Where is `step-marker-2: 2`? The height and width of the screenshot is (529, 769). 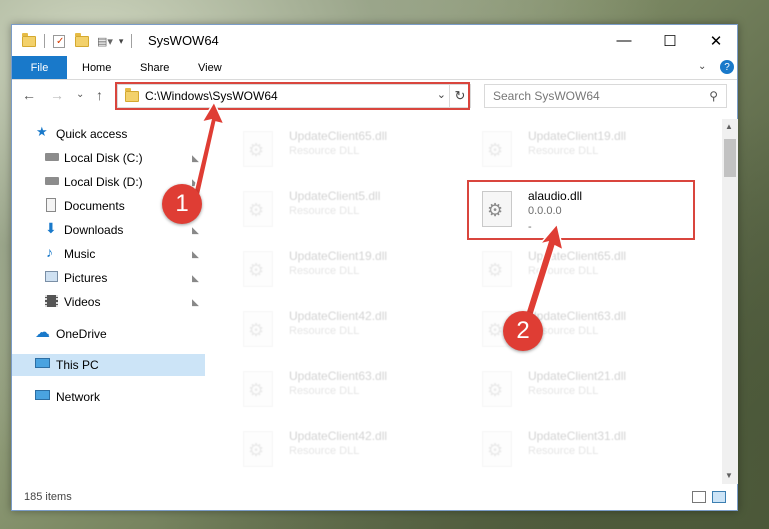 step-marker-2: 2 is located at coordinates (523, 331).